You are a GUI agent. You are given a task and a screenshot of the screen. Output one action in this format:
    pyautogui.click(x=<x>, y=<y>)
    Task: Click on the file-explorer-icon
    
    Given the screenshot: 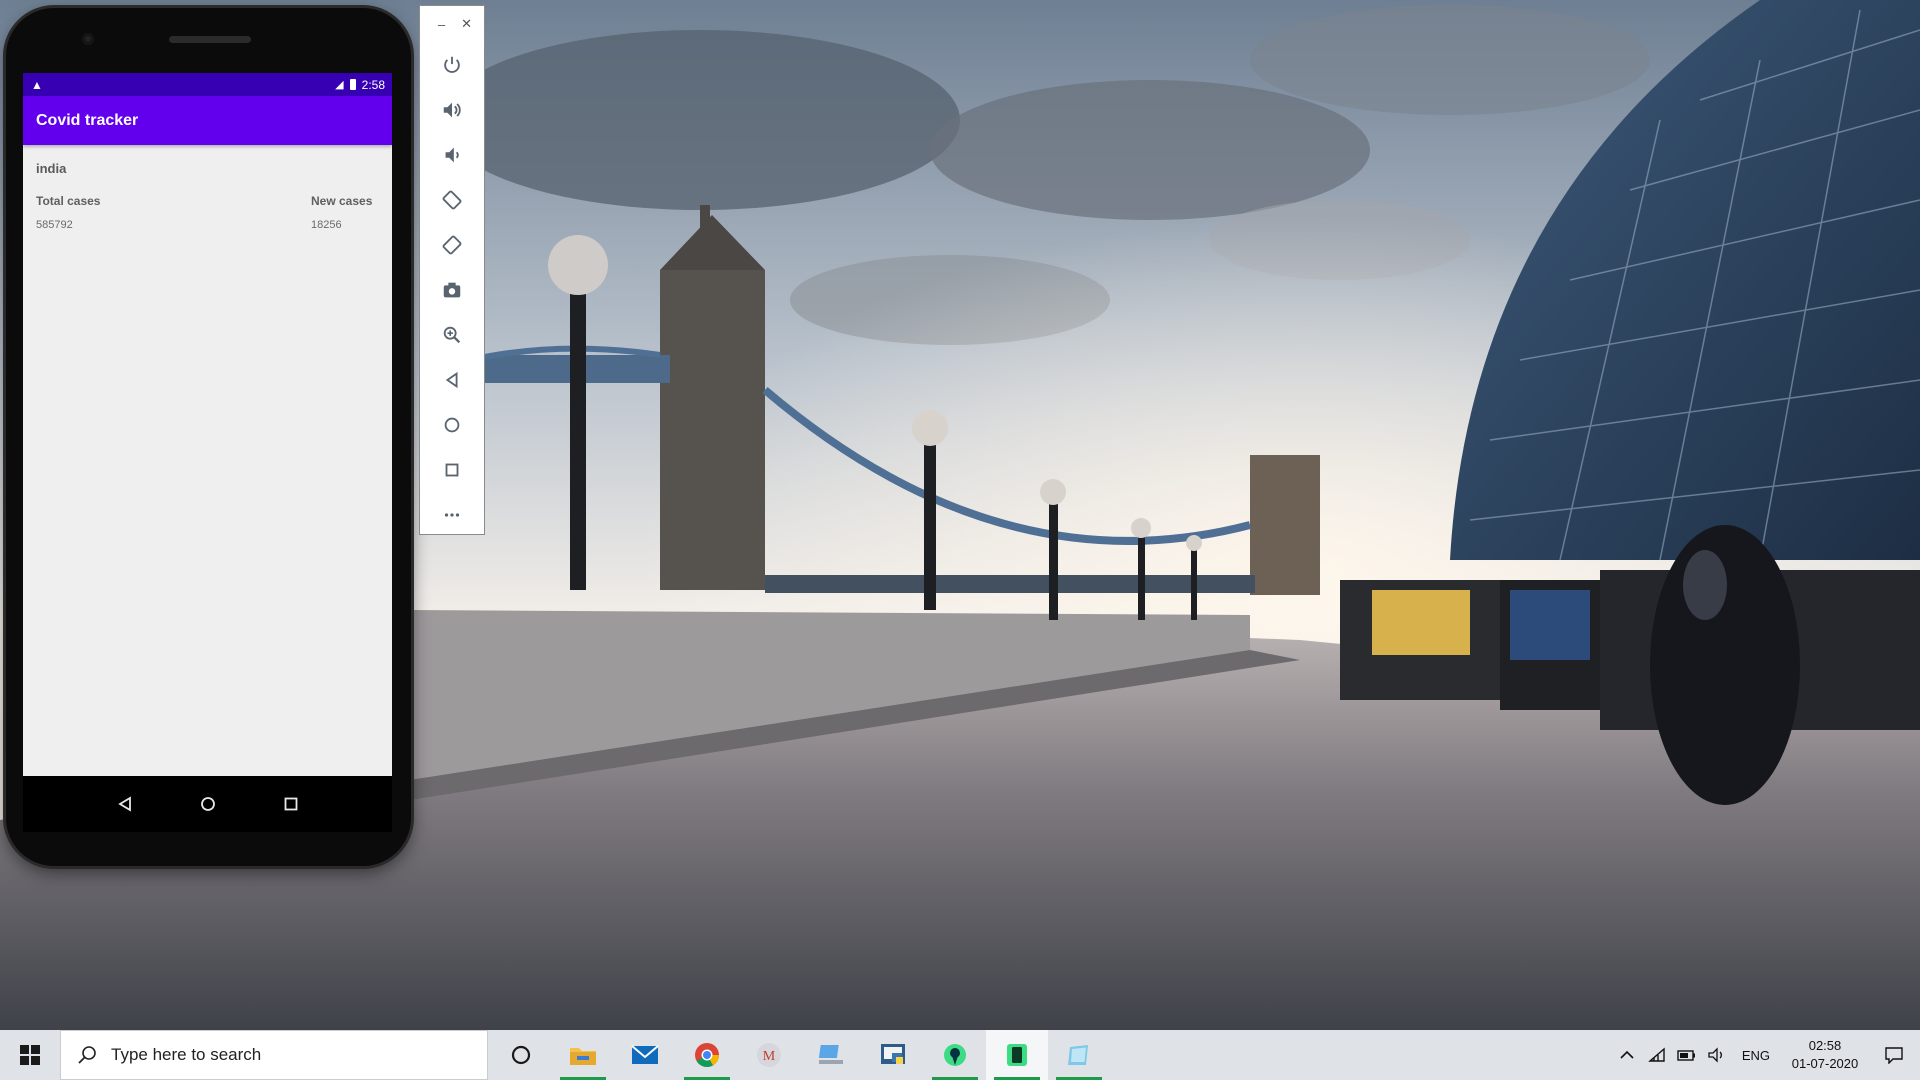 What is the action you would take?
    pyautogui.click(x=583, y=1055)
    